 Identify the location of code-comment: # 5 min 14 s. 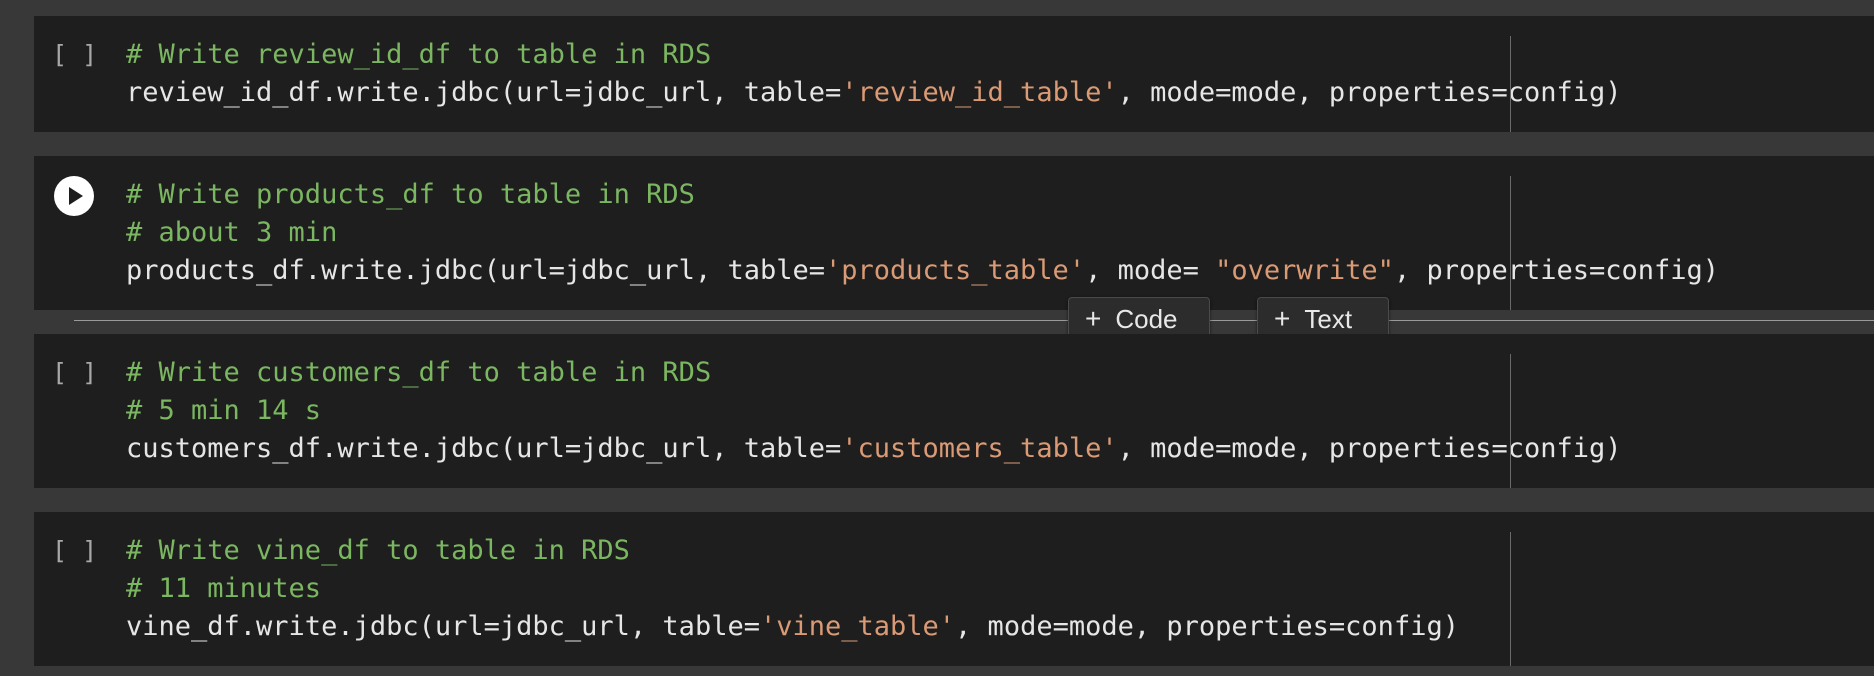
(224, 410).